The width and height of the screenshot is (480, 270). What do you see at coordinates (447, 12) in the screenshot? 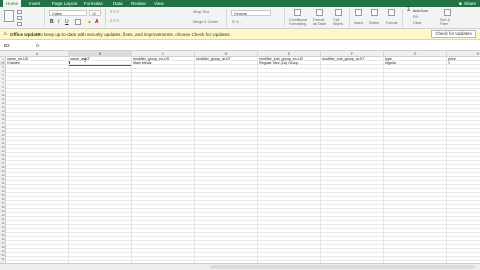
I see `sort-filter-icon` at bounding box center [447, 12].